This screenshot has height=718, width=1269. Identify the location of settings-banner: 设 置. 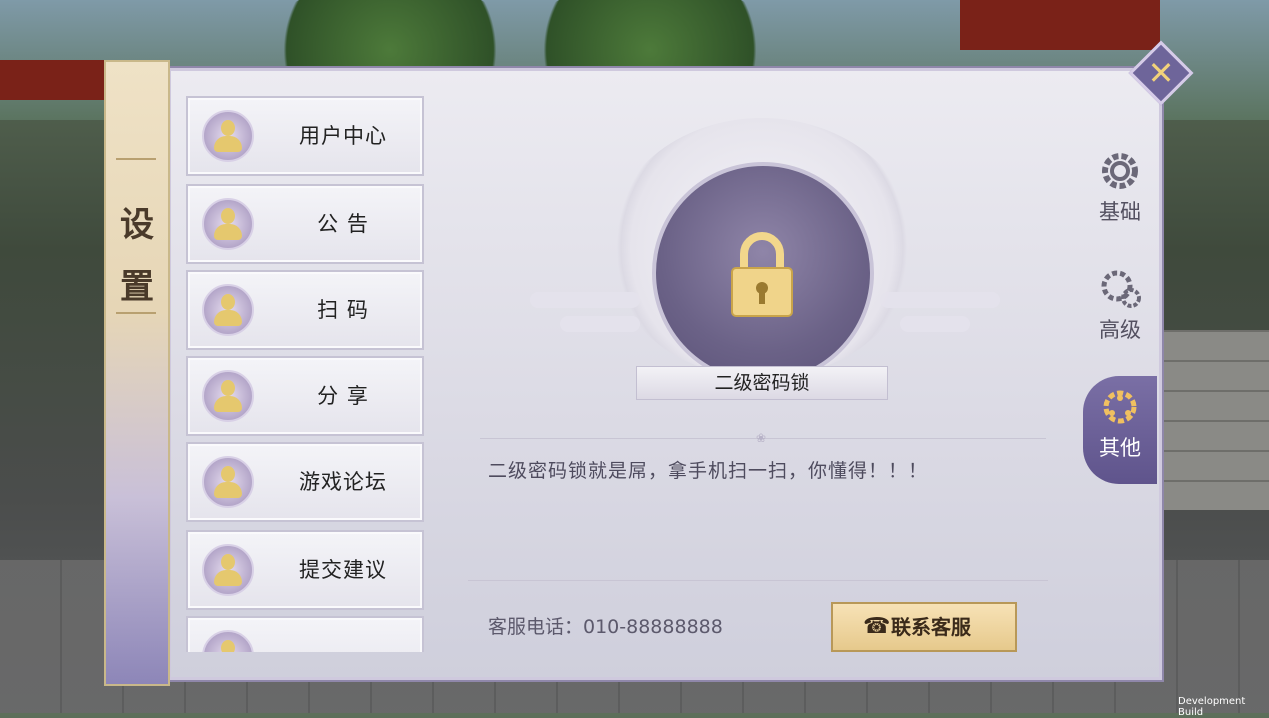
(137, 373).